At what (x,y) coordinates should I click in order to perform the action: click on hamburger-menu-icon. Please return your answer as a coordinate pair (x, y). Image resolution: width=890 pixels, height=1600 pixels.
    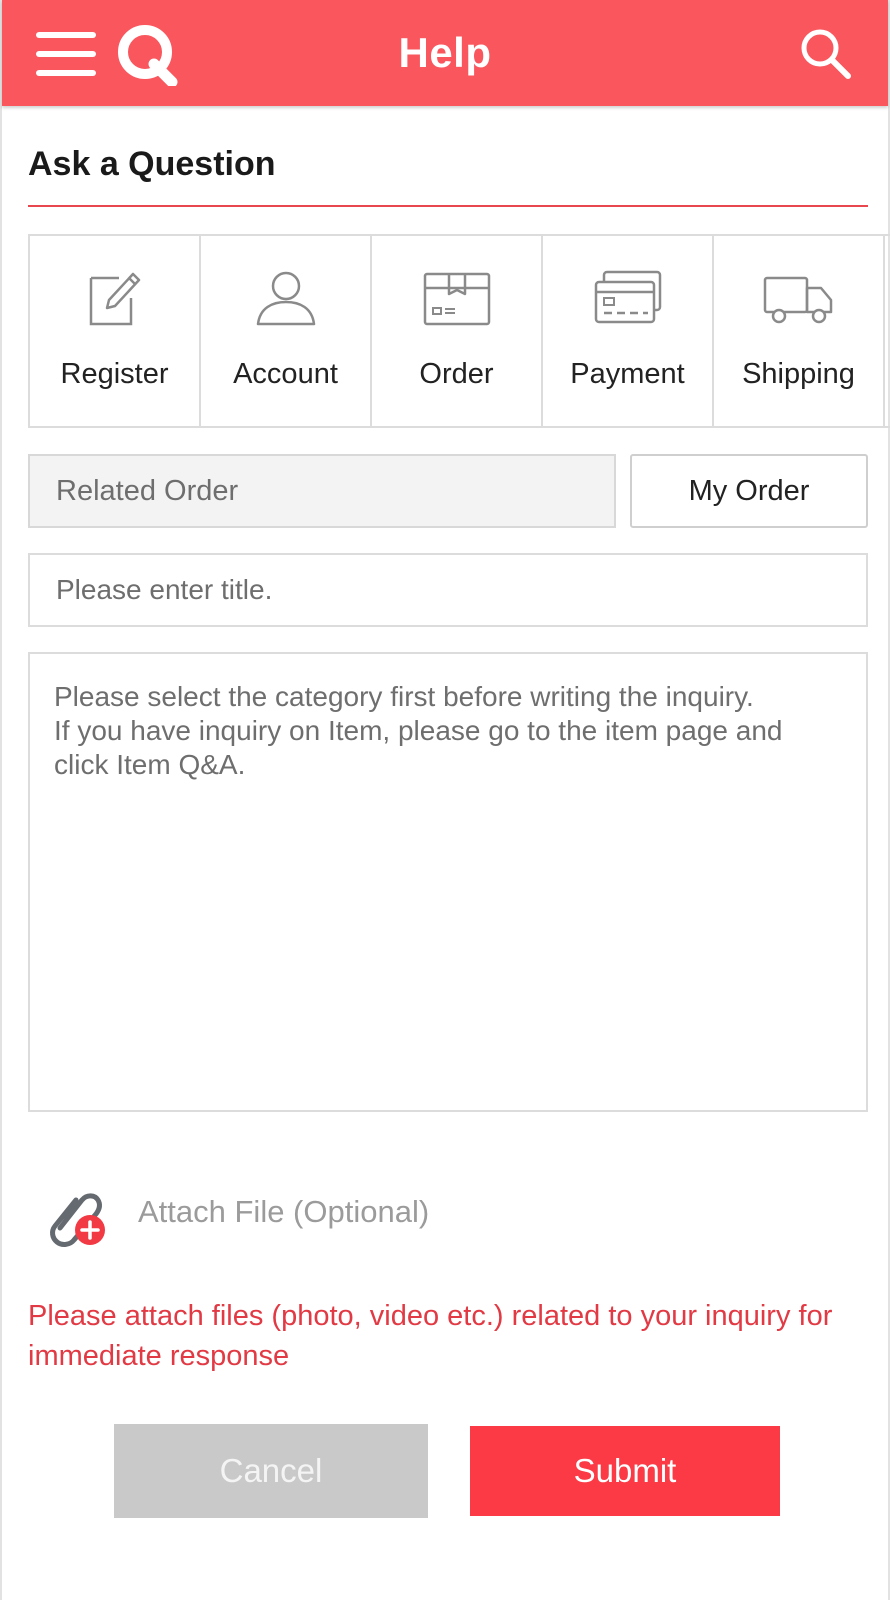
    Looking at the image, I should click on (66, 54).